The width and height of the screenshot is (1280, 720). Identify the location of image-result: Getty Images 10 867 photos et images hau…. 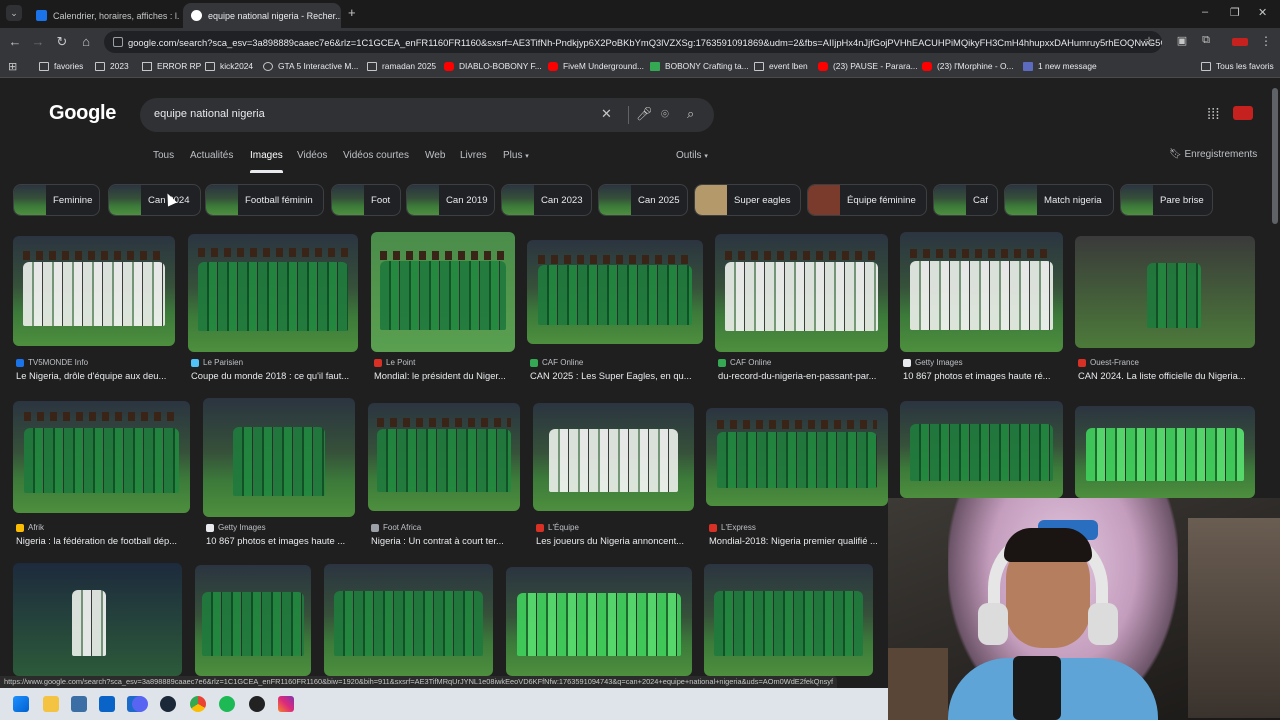
(982, 308).